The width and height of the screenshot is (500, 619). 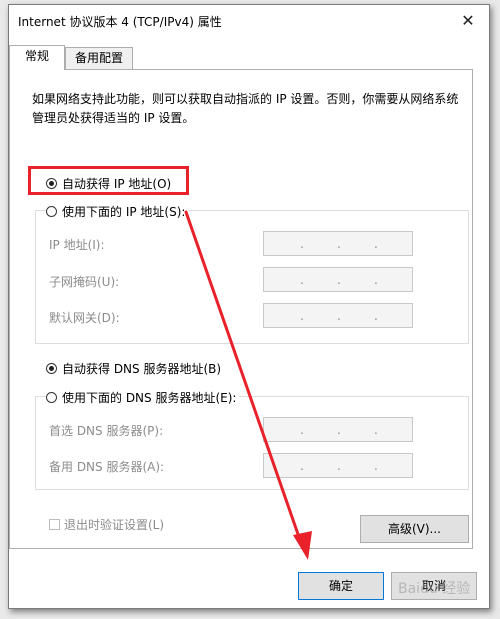 I want to click on red-arrow-annotation, so click(x=248, y=385).